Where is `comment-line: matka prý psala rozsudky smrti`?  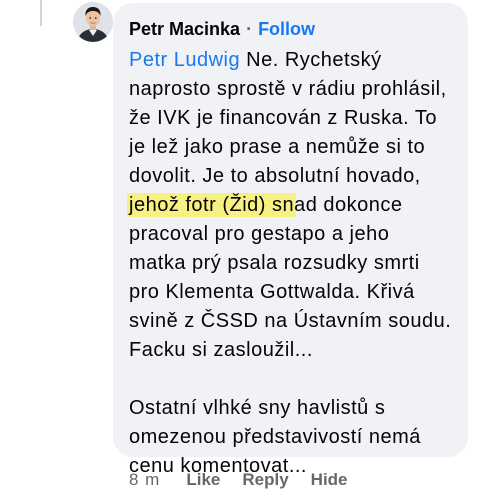 comment-line: matka prý psala rozsudky smrti is located at coordinates (274, 263).